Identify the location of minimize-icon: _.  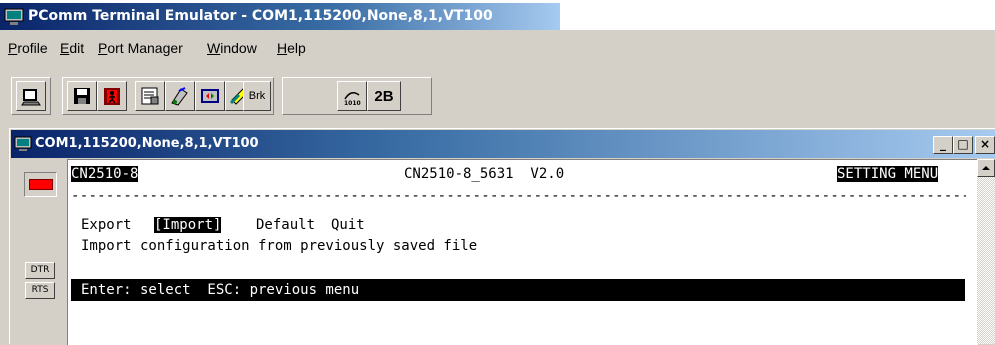
(943, 144).